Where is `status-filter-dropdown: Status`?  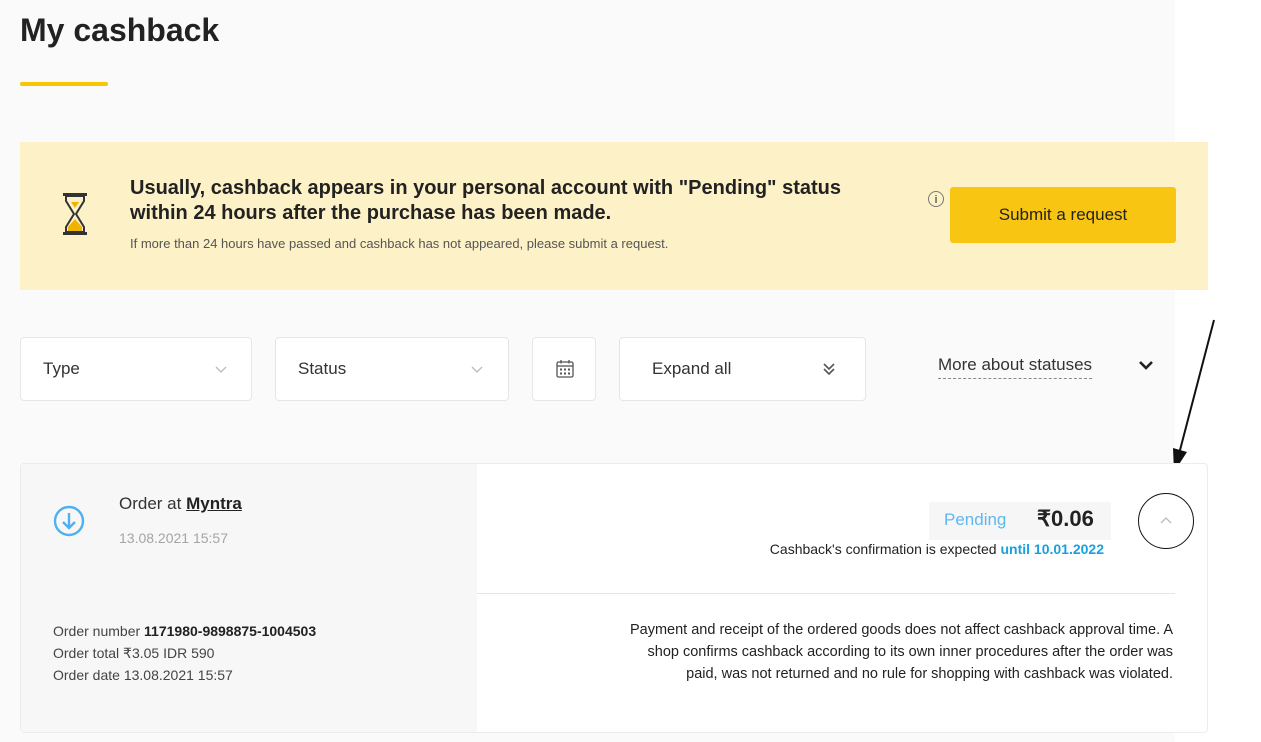
status-filter-dropdown: Status is located at coordinates (392, 369).